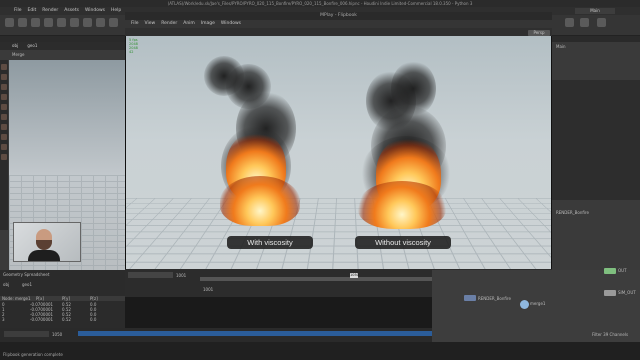 The height and width of the screenshot is (360, 640). What do you see at coordinates (33, 354) in the screenshot?
I see `status-message: Flipbook generation complete` at bounding box center [33, 354].